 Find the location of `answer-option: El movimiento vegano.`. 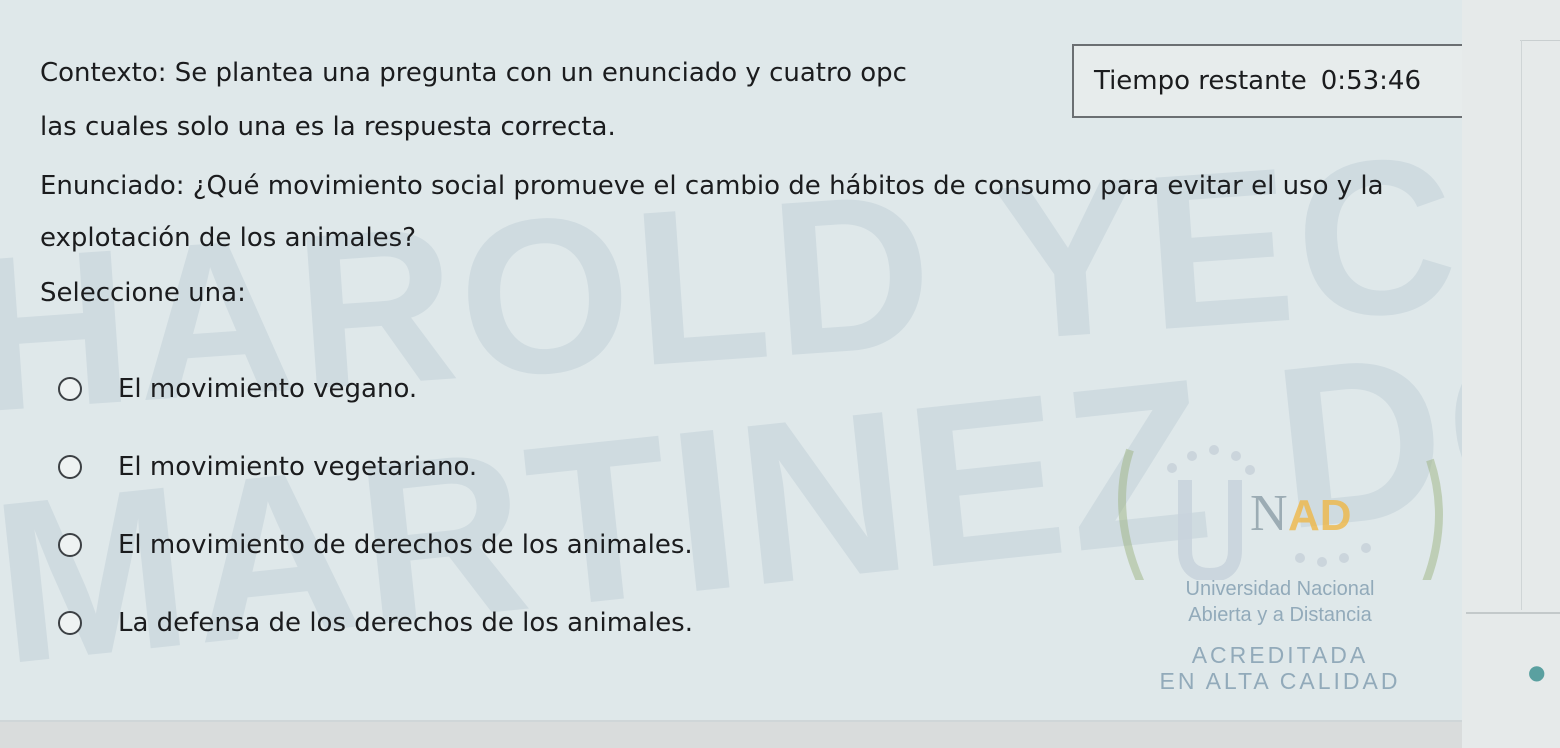

answer-option: El movimiento vegano. is located at coordinates (508, 389).